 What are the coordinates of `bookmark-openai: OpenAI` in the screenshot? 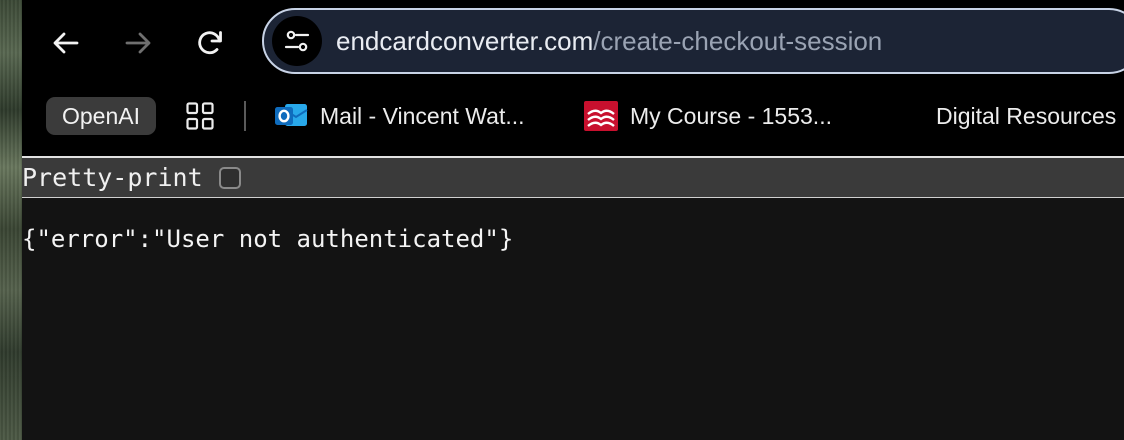 It's located at (101, 116).